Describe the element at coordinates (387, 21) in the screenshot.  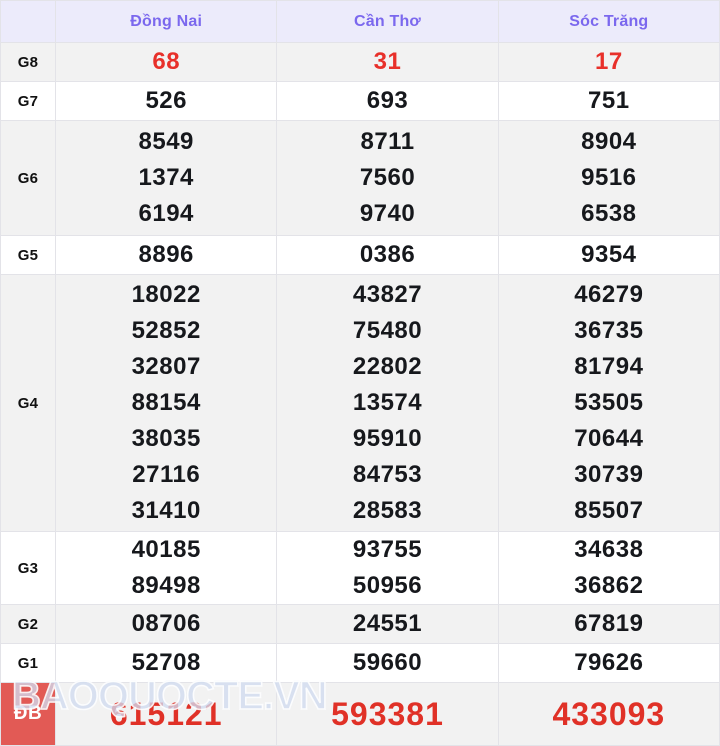
I see `column-header-can-tho: Cần Thơ` at that location.